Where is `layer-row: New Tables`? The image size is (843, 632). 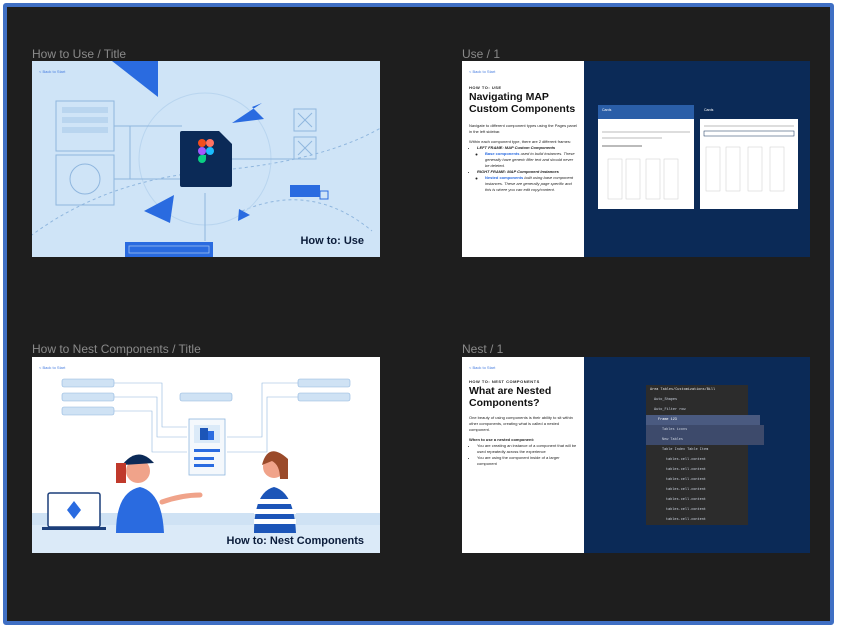 layer-row: New Tables is located at coordinates (705, 440).